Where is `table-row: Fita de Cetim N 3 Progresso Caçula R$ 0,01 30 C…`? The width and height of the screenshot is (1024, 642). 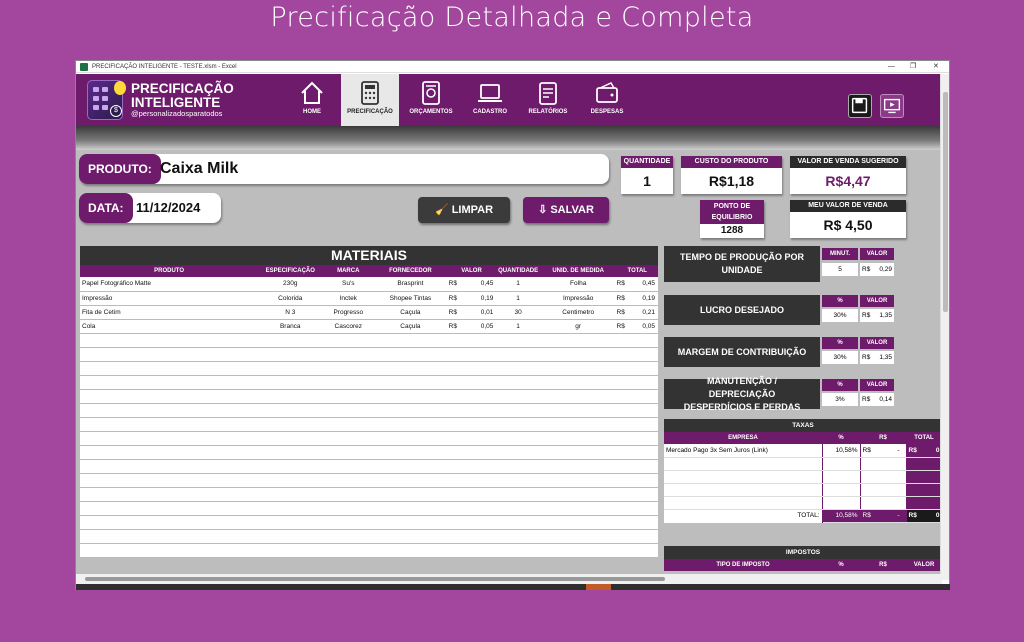
table-row: Fita de Cetim N 3 Progresso Caçula R$ 0,01 30 C… is located at coordinates (369, 312).